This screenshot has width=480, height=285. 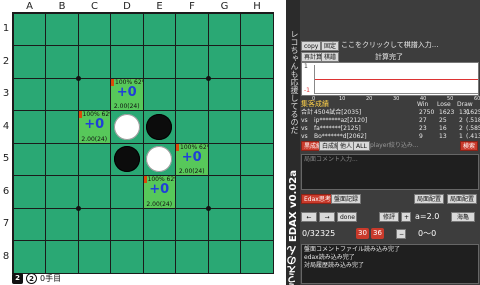 What do you see at coordinates (444, 104) in the screenshot?
I see `stats-header-lose: Lose` at bounding box center [444, 104].